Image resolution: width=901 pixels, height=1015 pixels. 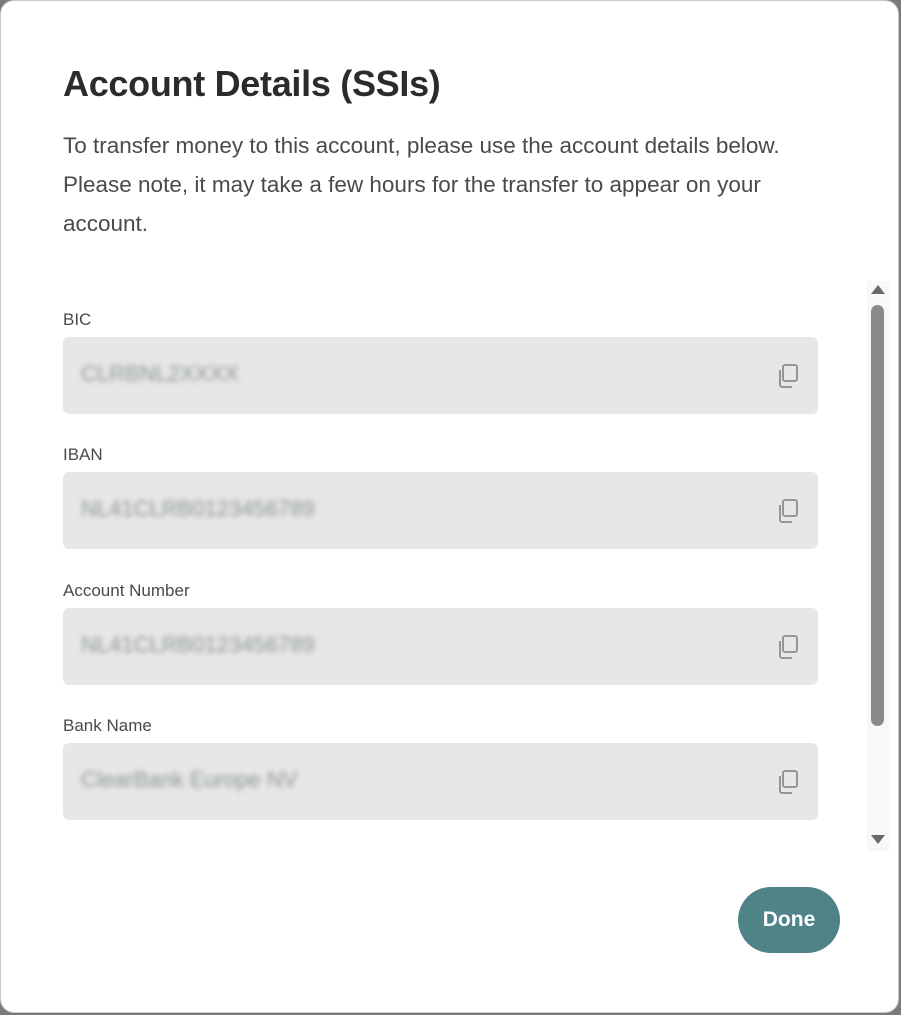 I want to click on bic-field: CLRBNL2XXXX, so click(x=440, y=375).